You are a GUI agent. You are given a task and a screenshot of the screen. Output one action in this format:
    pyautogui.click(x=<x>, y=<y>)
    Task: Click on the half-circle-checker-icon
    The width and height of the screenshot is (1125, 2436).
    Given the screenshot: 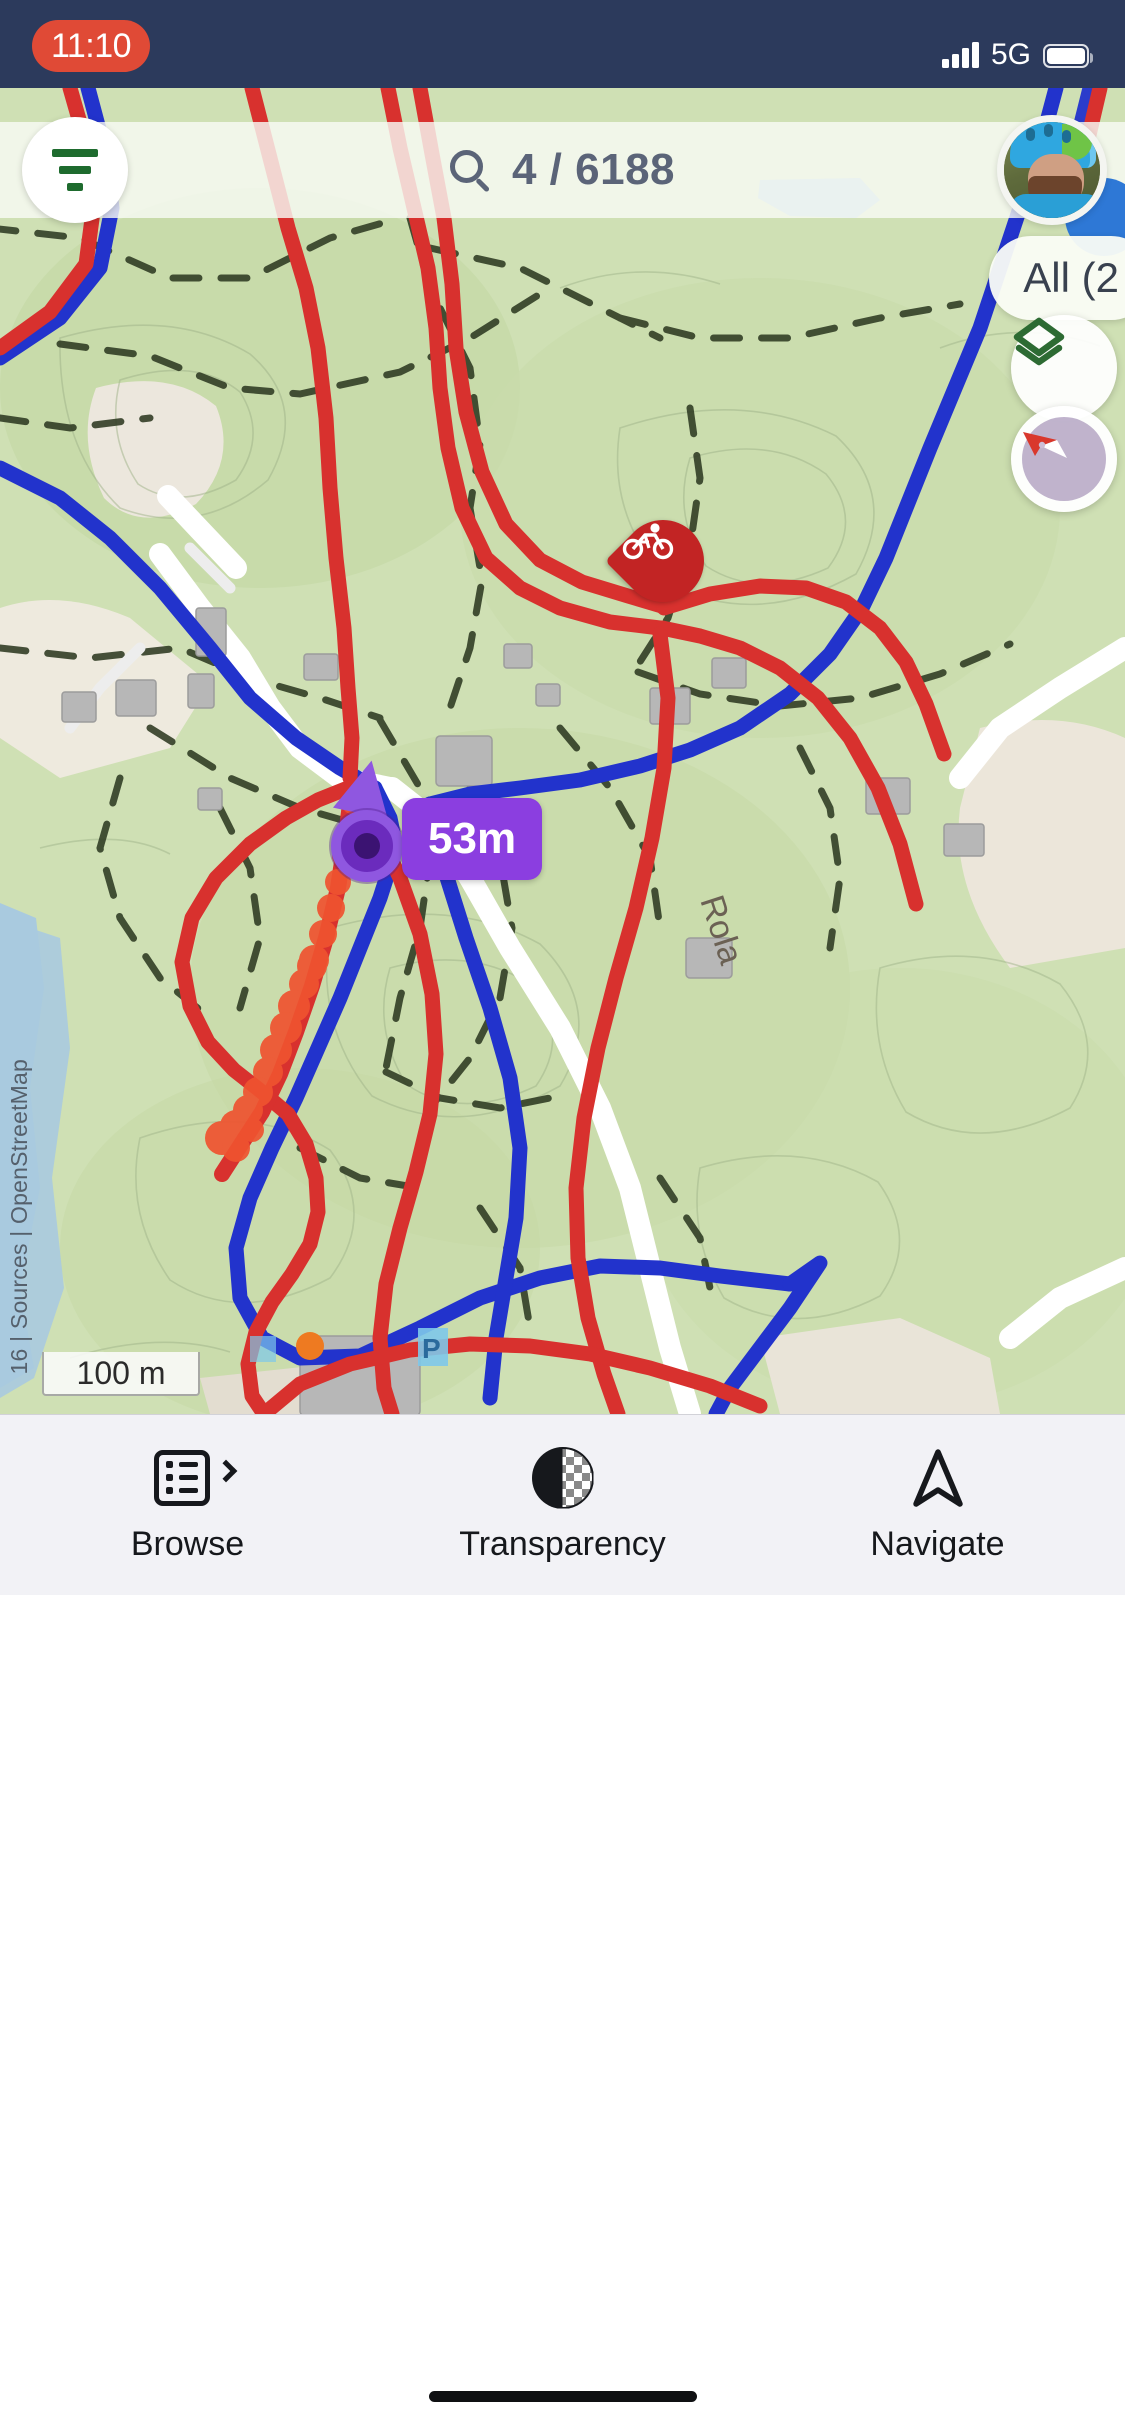 What is the action you would take?
    pyautogui.click(x=562, y=1477)
    